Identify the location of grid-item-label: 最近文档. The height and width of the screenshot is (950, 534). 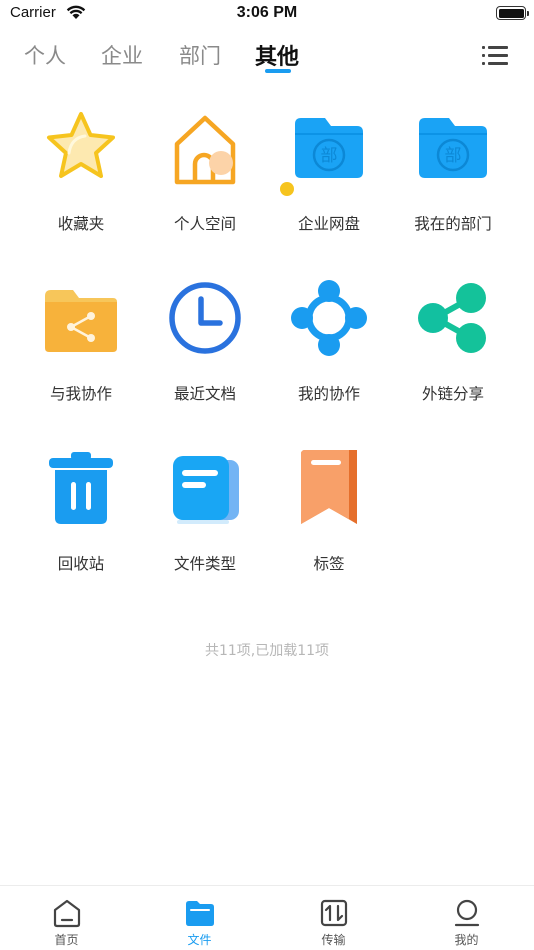
(204, 394).